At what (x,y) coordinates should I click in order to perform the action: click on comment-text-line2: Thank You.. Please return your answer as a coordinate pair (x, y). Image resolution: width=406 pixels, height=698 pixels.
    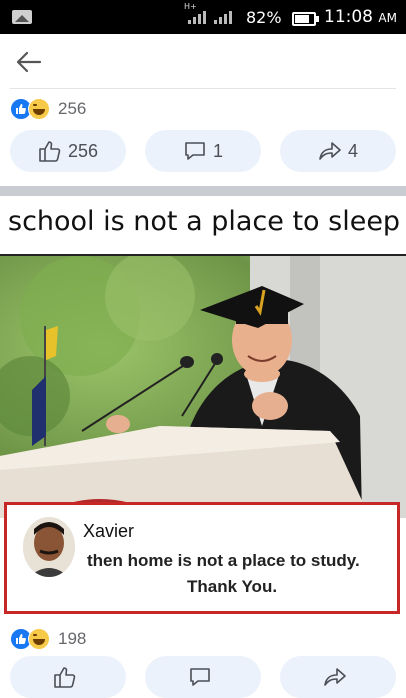
    Looking at the image, I should click on (232, 586).